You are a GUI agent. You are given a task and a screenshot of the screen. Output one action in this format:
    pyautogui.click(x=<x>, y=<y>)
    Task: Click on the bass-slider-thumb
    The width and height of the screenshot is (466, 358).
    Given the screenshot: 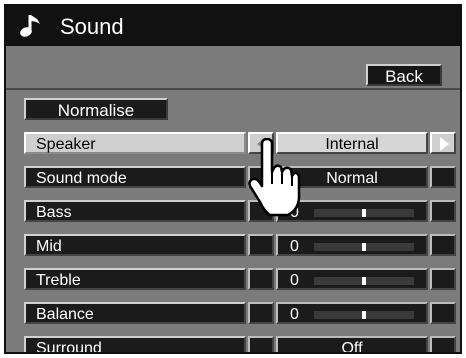 What is the action you would take?
    pyautogui.click(x=364, y=213)
    